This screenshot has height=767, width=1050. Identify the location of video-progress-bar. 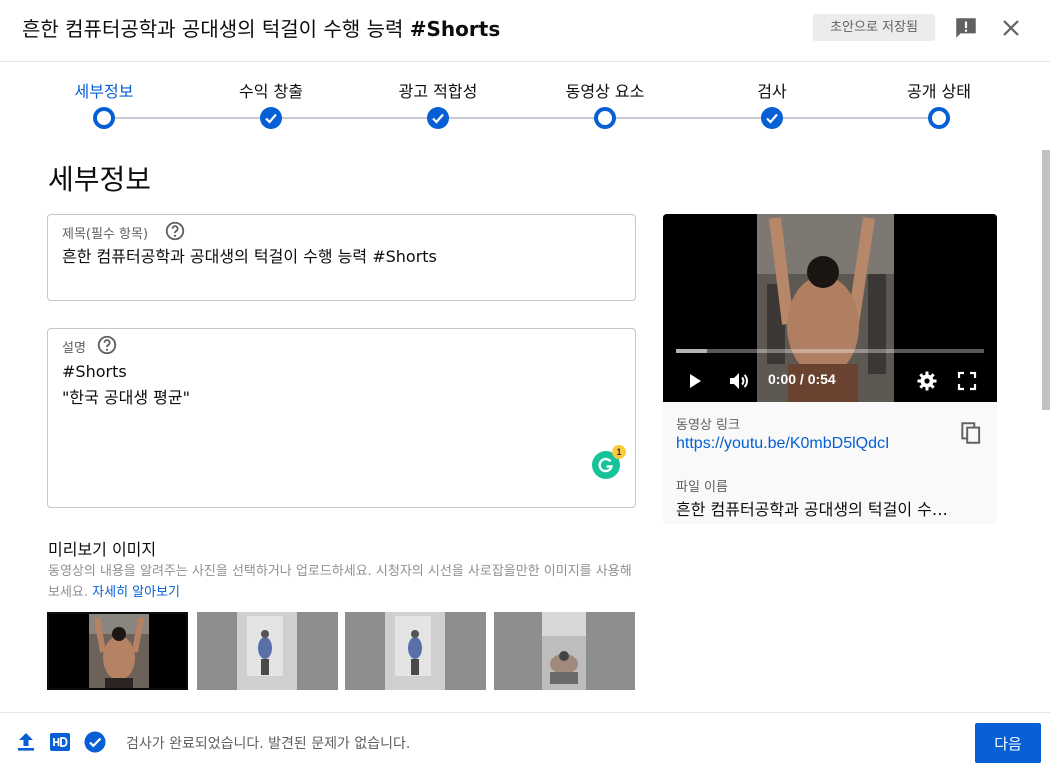
(830, 351).